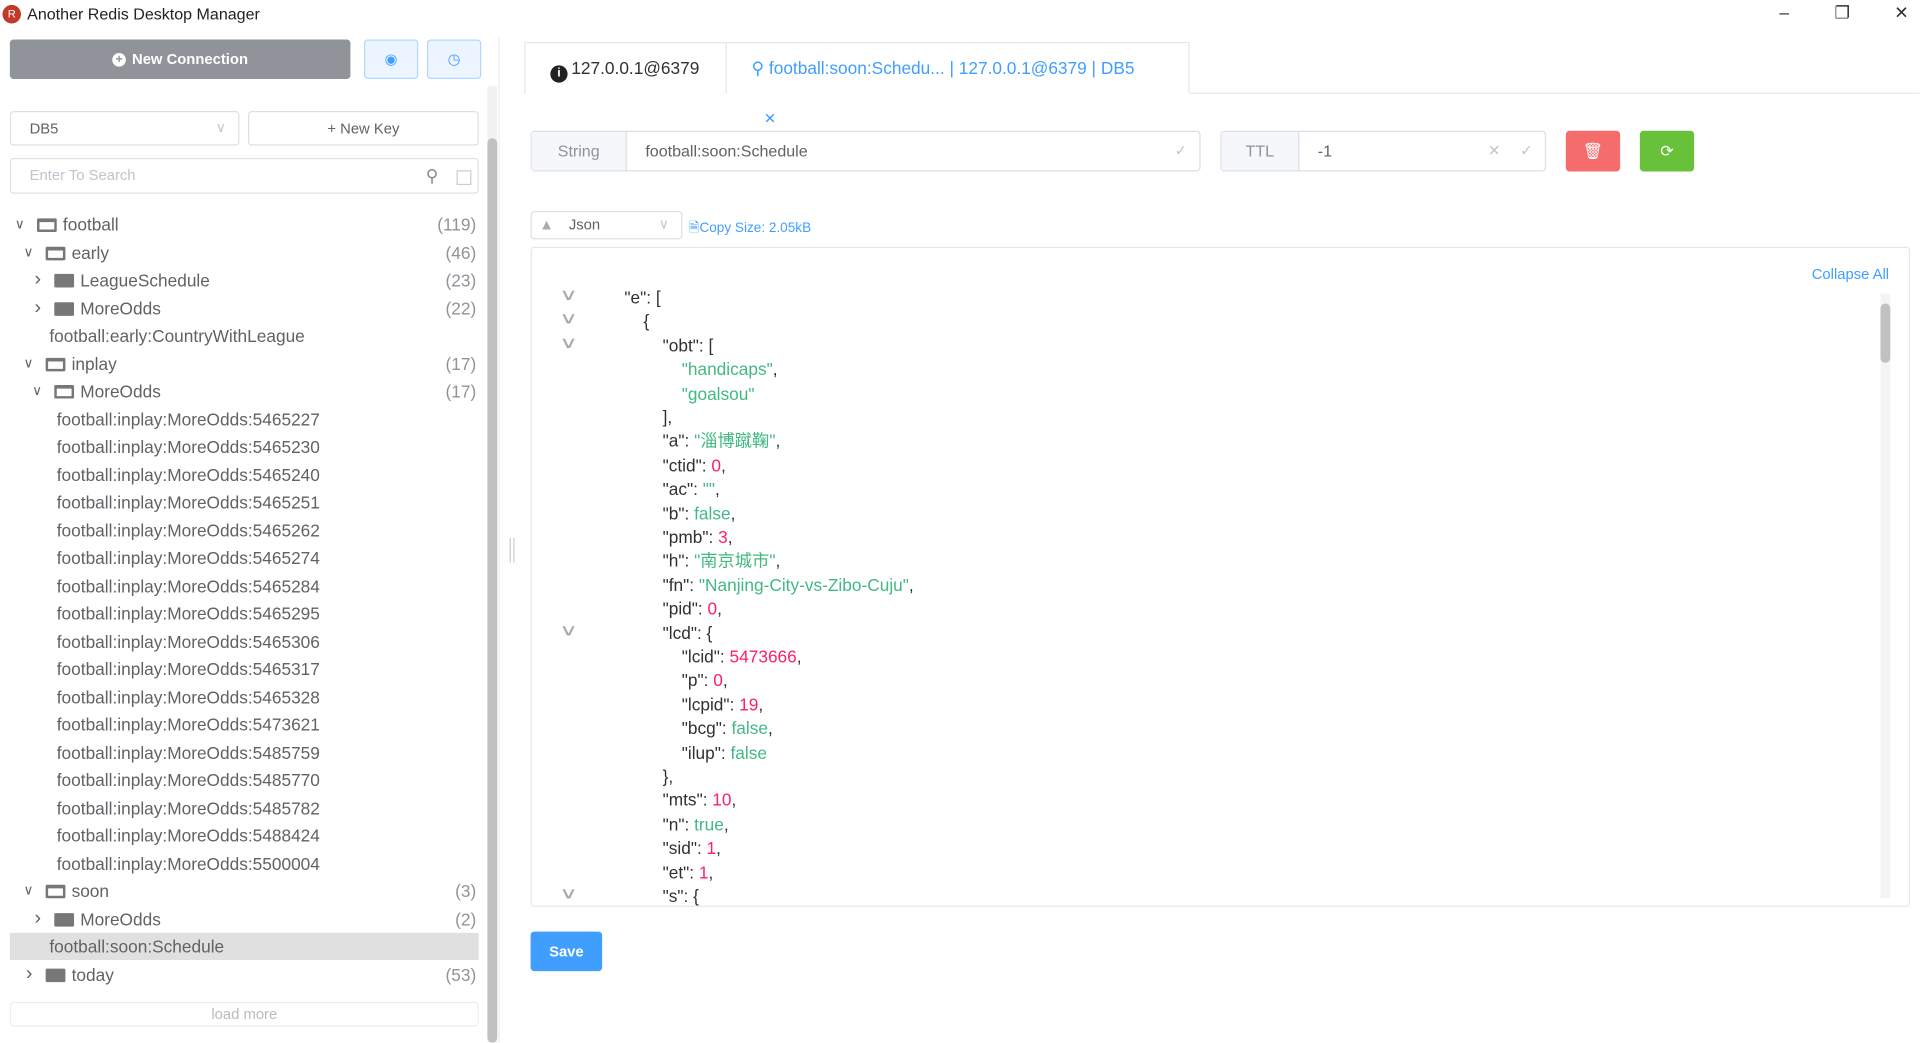  Describe the element at coordinates (244, 890) in the screenshot. I see `tree-folder-item: ∨ soon (3)` at that location.